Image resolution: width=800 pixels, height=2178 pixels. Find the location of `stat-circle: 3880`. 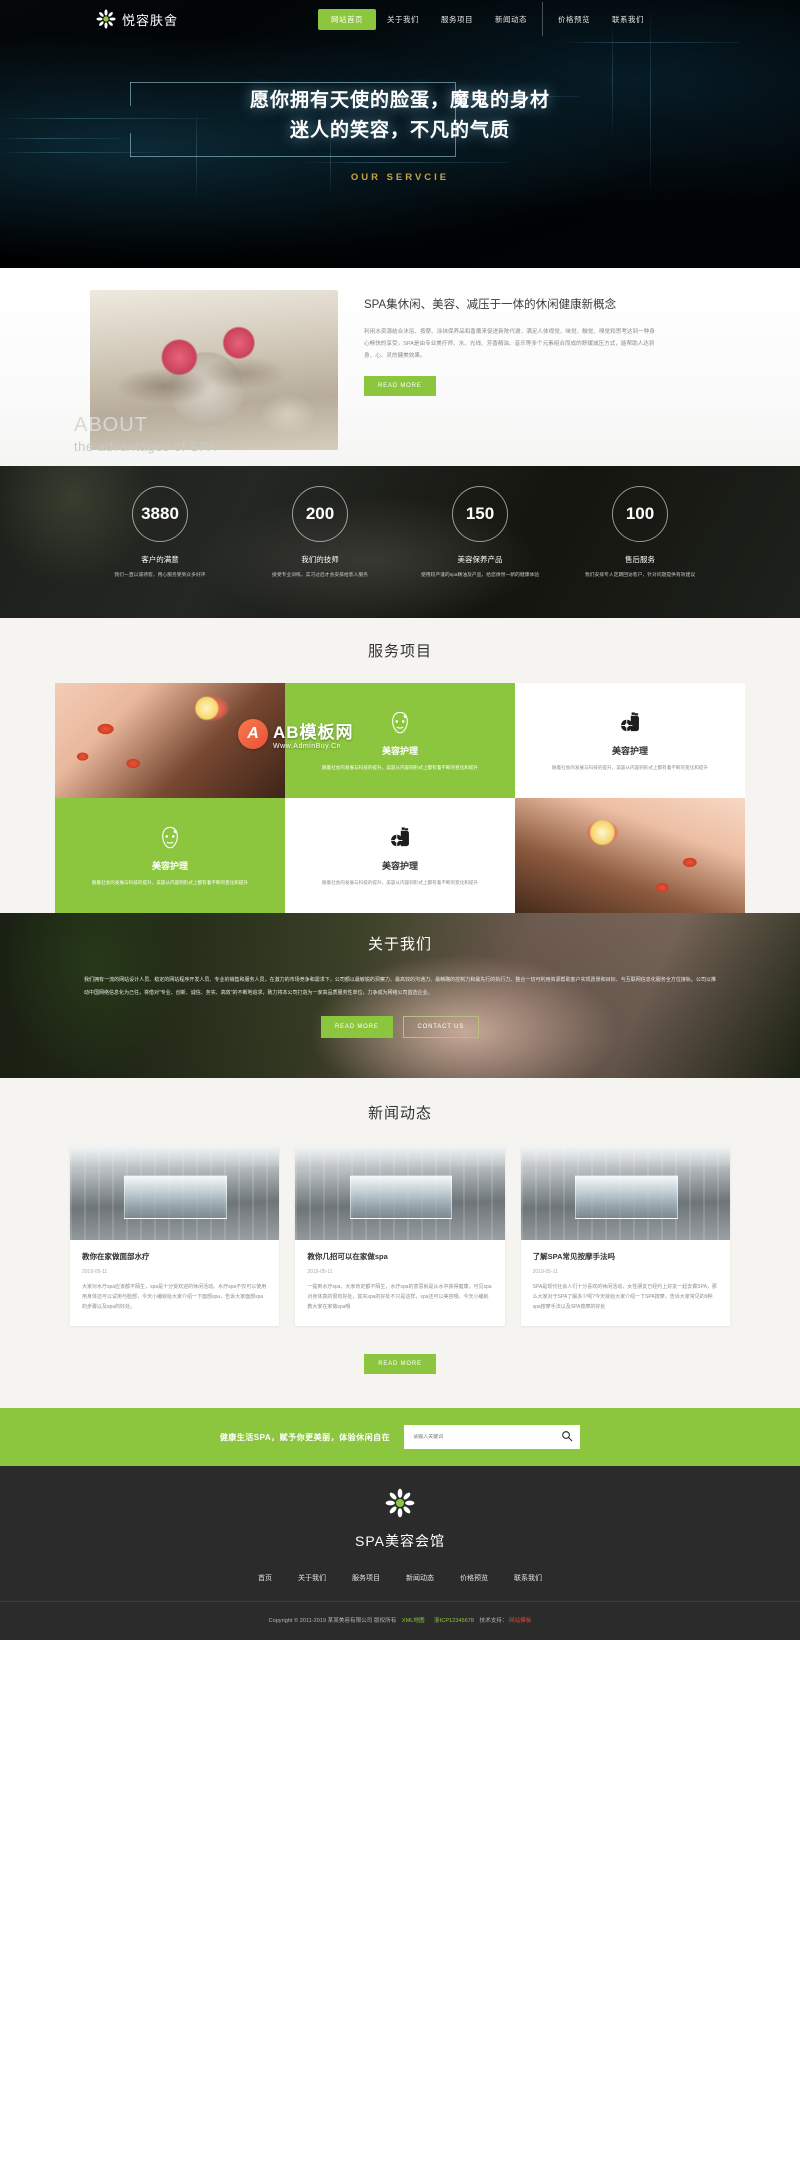

stat-circle: 3880 is located at coordinates (160, 514).